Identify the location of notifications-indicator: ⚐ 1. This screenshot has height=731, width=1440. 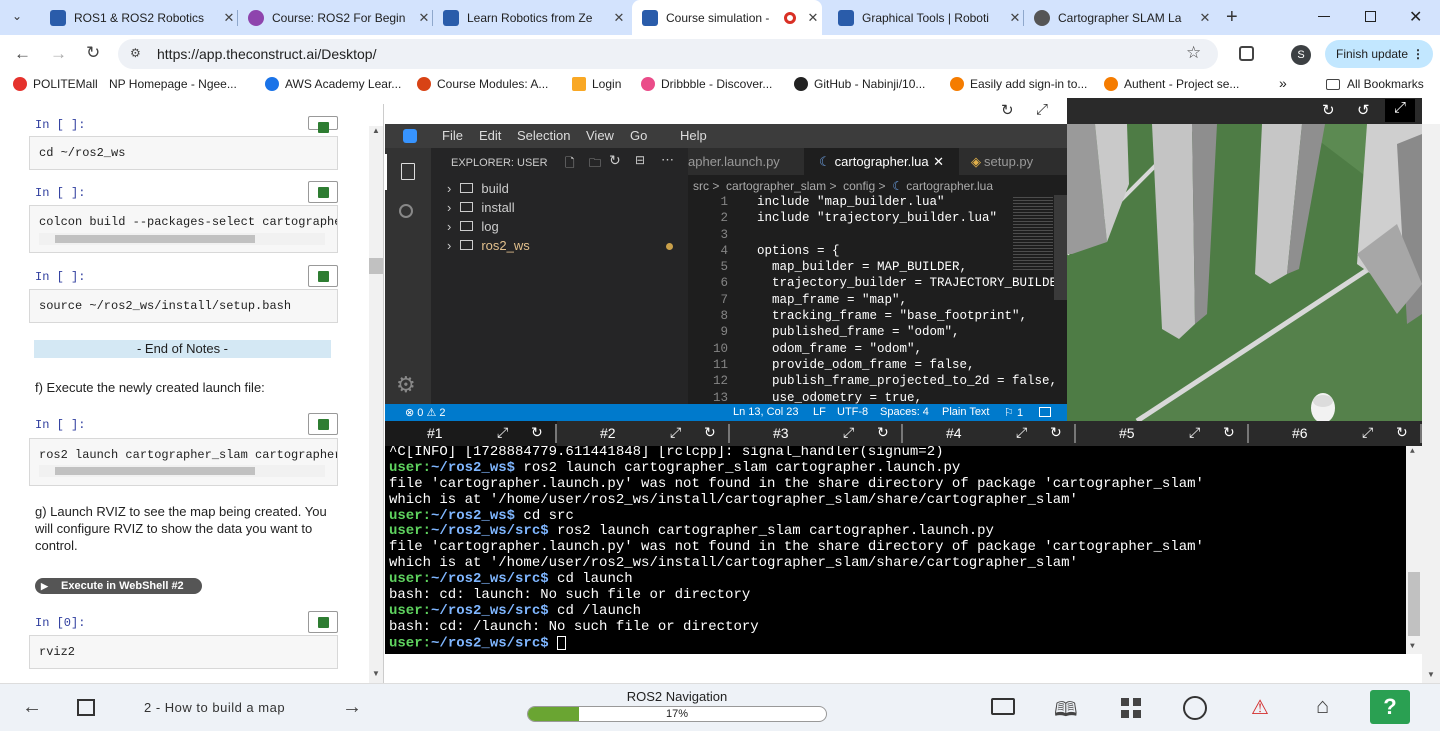
(1013, 412).